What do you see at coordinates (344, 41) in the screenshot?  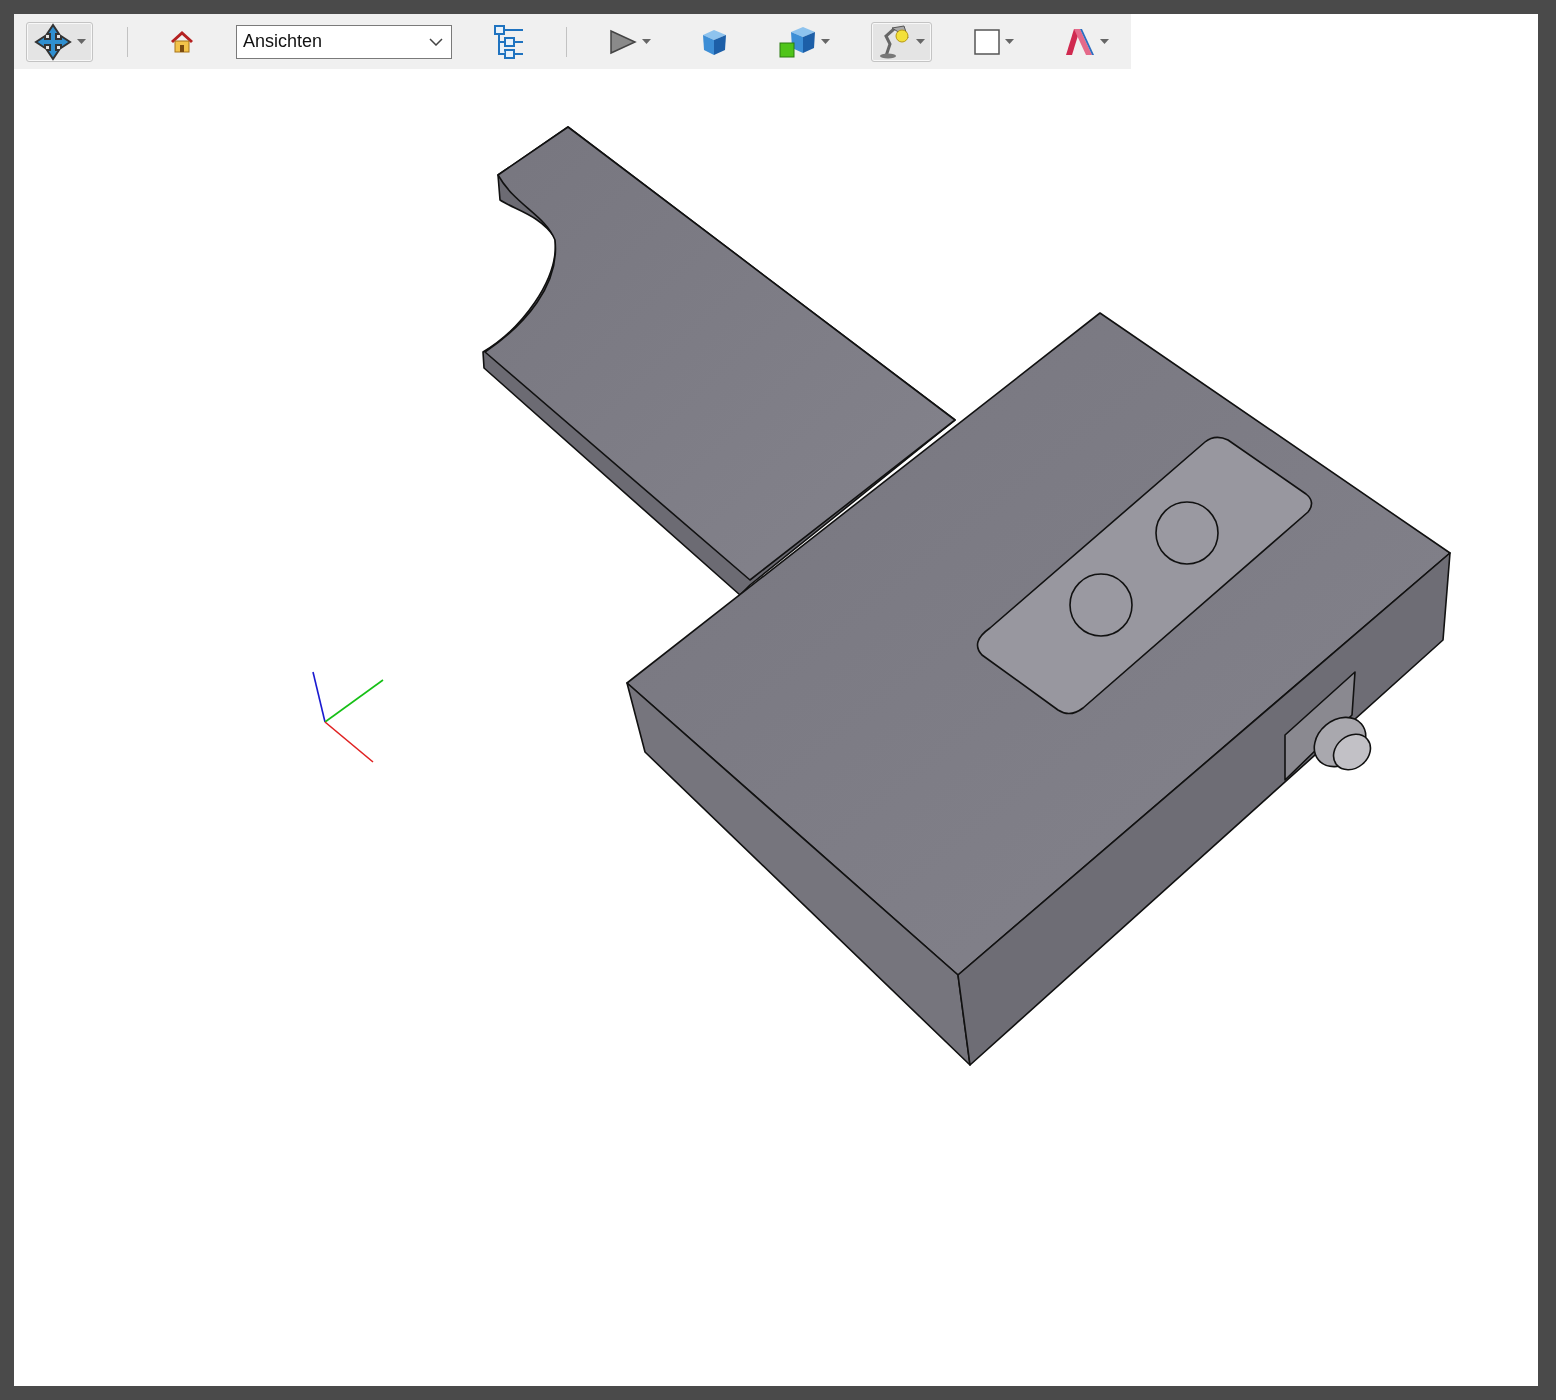 I see `views-dropdown: Ansichten` at bounding box center [344, 41].